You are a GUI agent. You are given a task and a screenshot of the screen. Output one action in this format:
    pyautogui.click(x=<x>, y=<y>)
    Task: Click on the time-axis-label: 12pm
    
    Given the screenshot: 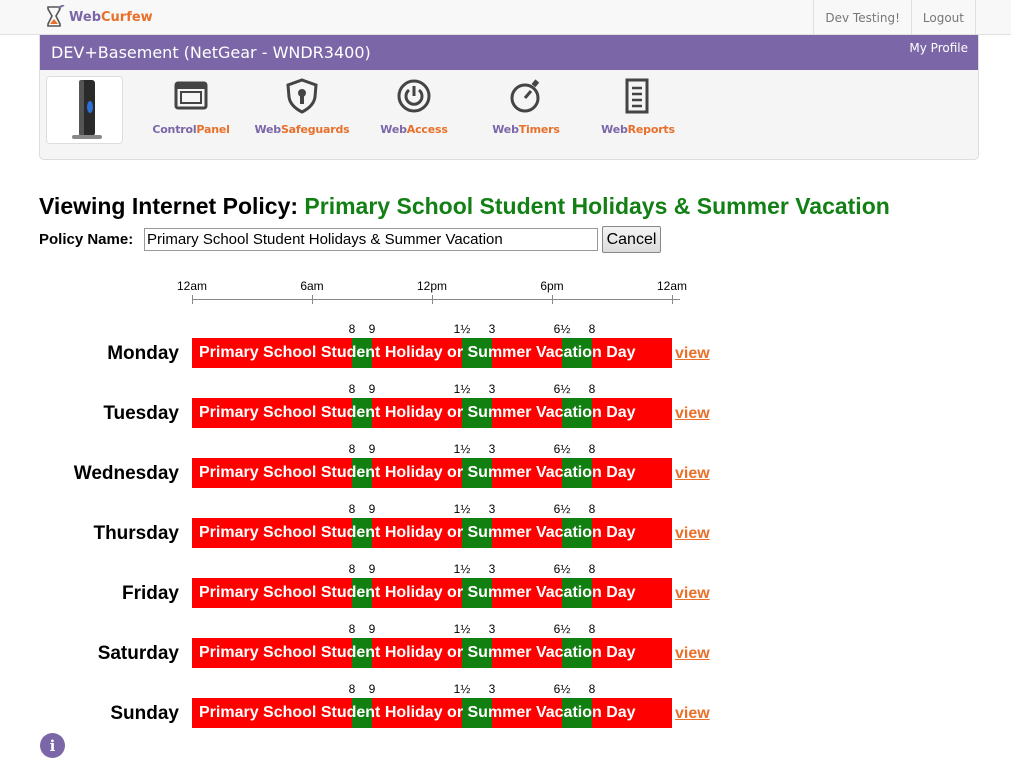 What is the action you would take?
    pyautogui.click(x=432, y=286)
    